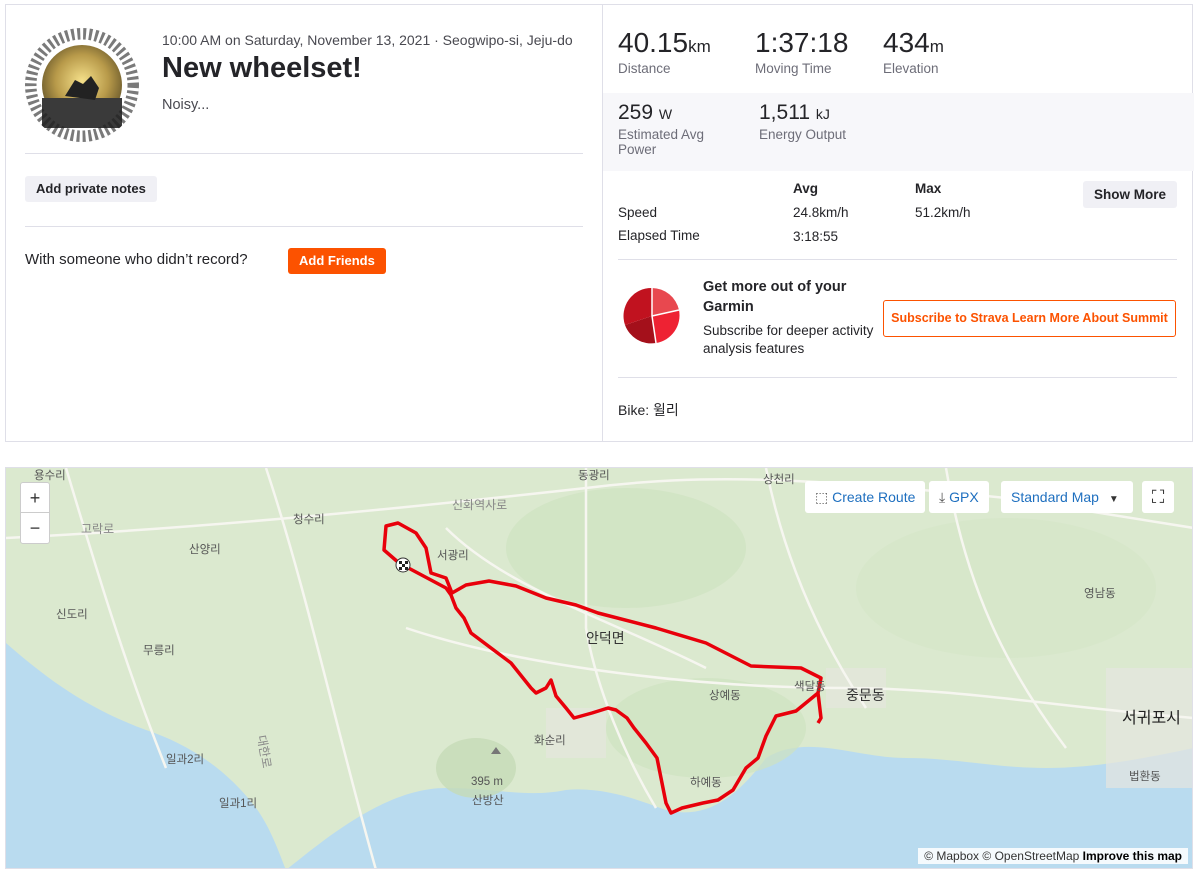 The image size is (1198, 870). Describe the element at coordinates (928, 188) in the screenshot. I see `table-header-max: Max` at that location.